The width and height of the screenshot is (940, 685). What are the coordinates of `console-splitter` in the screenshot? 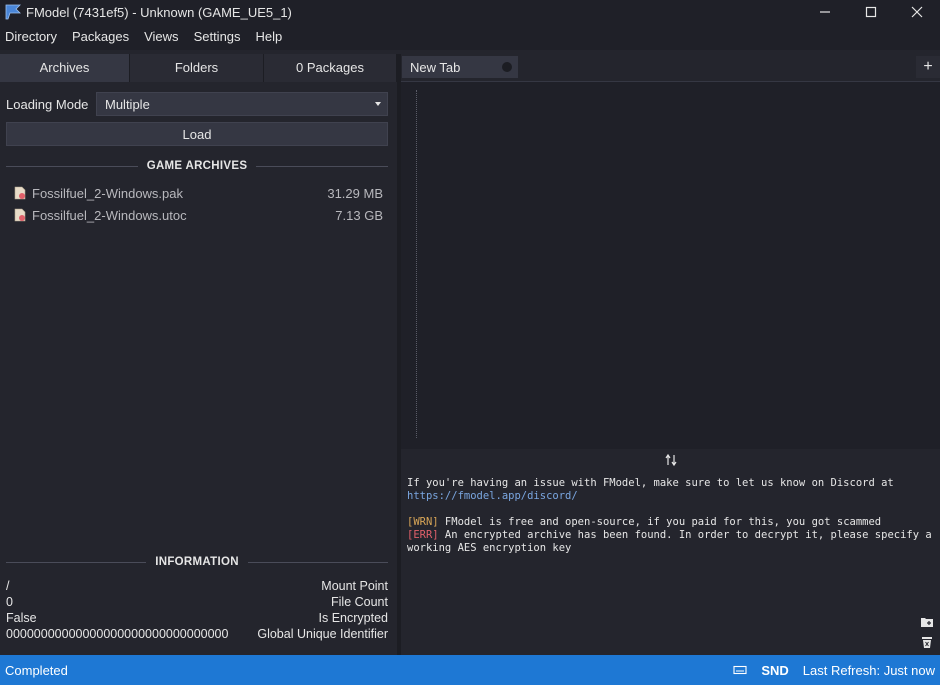 It's located at (670, 460).